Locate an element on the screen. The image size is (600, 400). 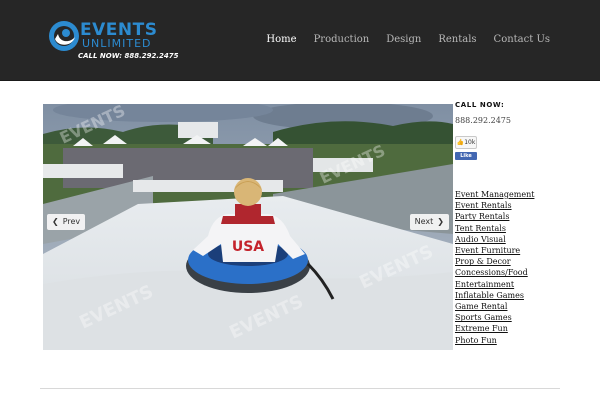
slider-prev-label: Prev is located at coordinates (71, 221).